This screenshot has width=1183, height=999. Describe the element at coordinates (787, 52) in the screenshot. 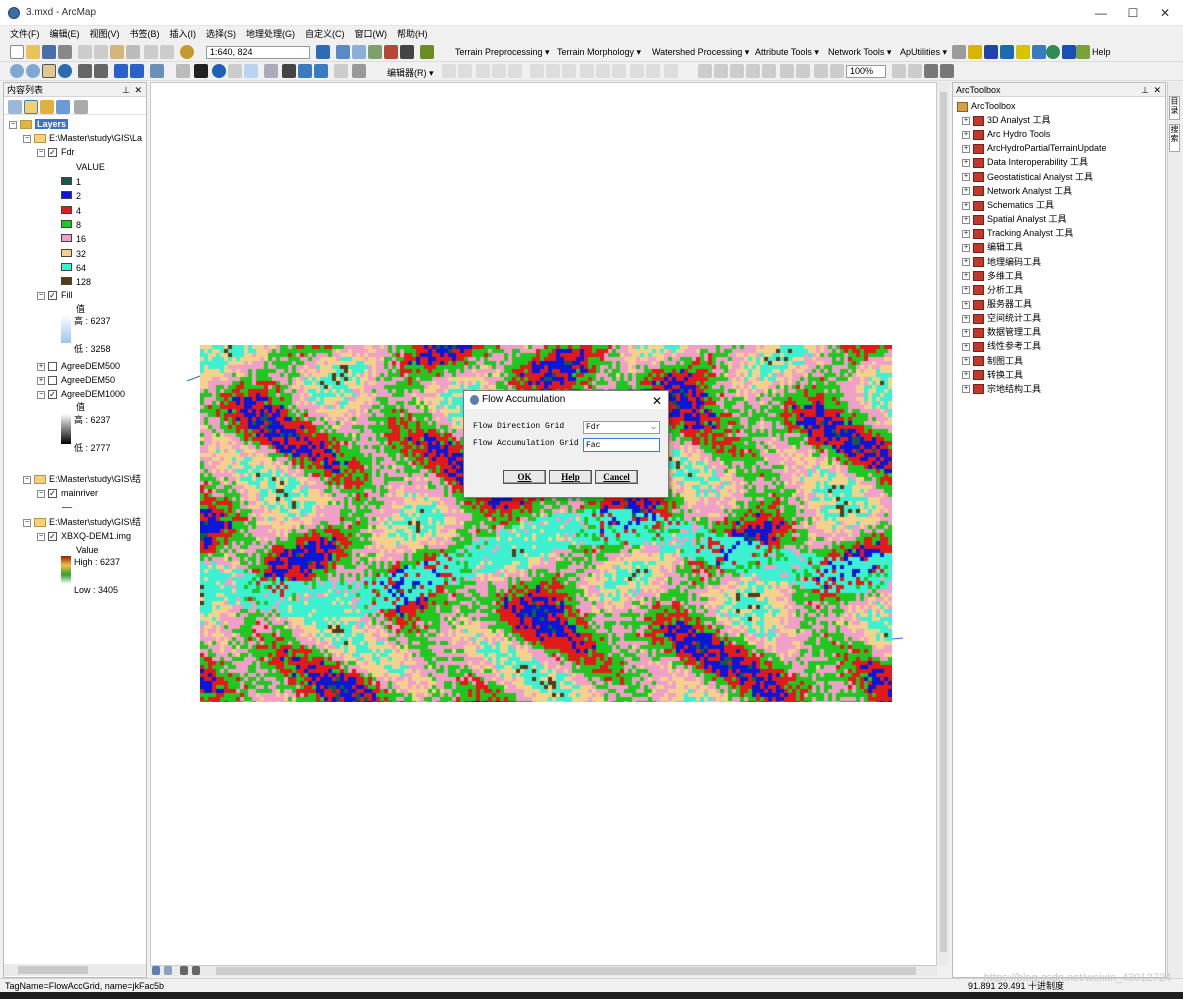

I see `attribute-tools-menu: Attribute Tools ▾` at that location.